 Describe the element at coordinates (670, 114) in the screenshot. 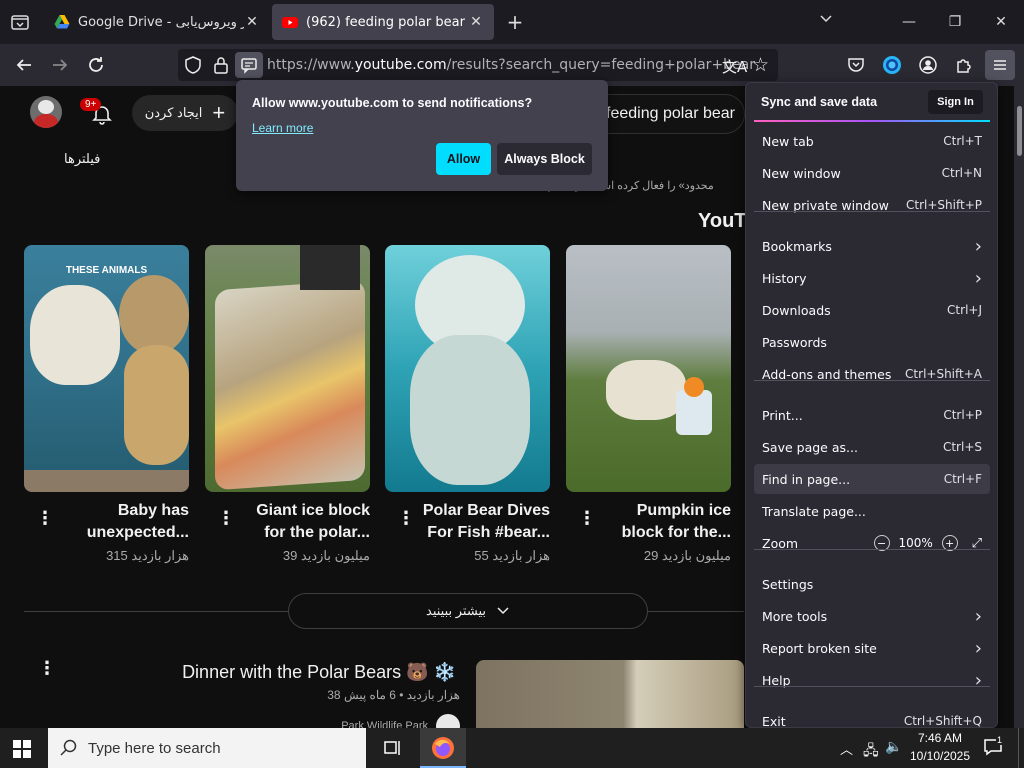

I see `search-input: feeding polar bear` at that location.